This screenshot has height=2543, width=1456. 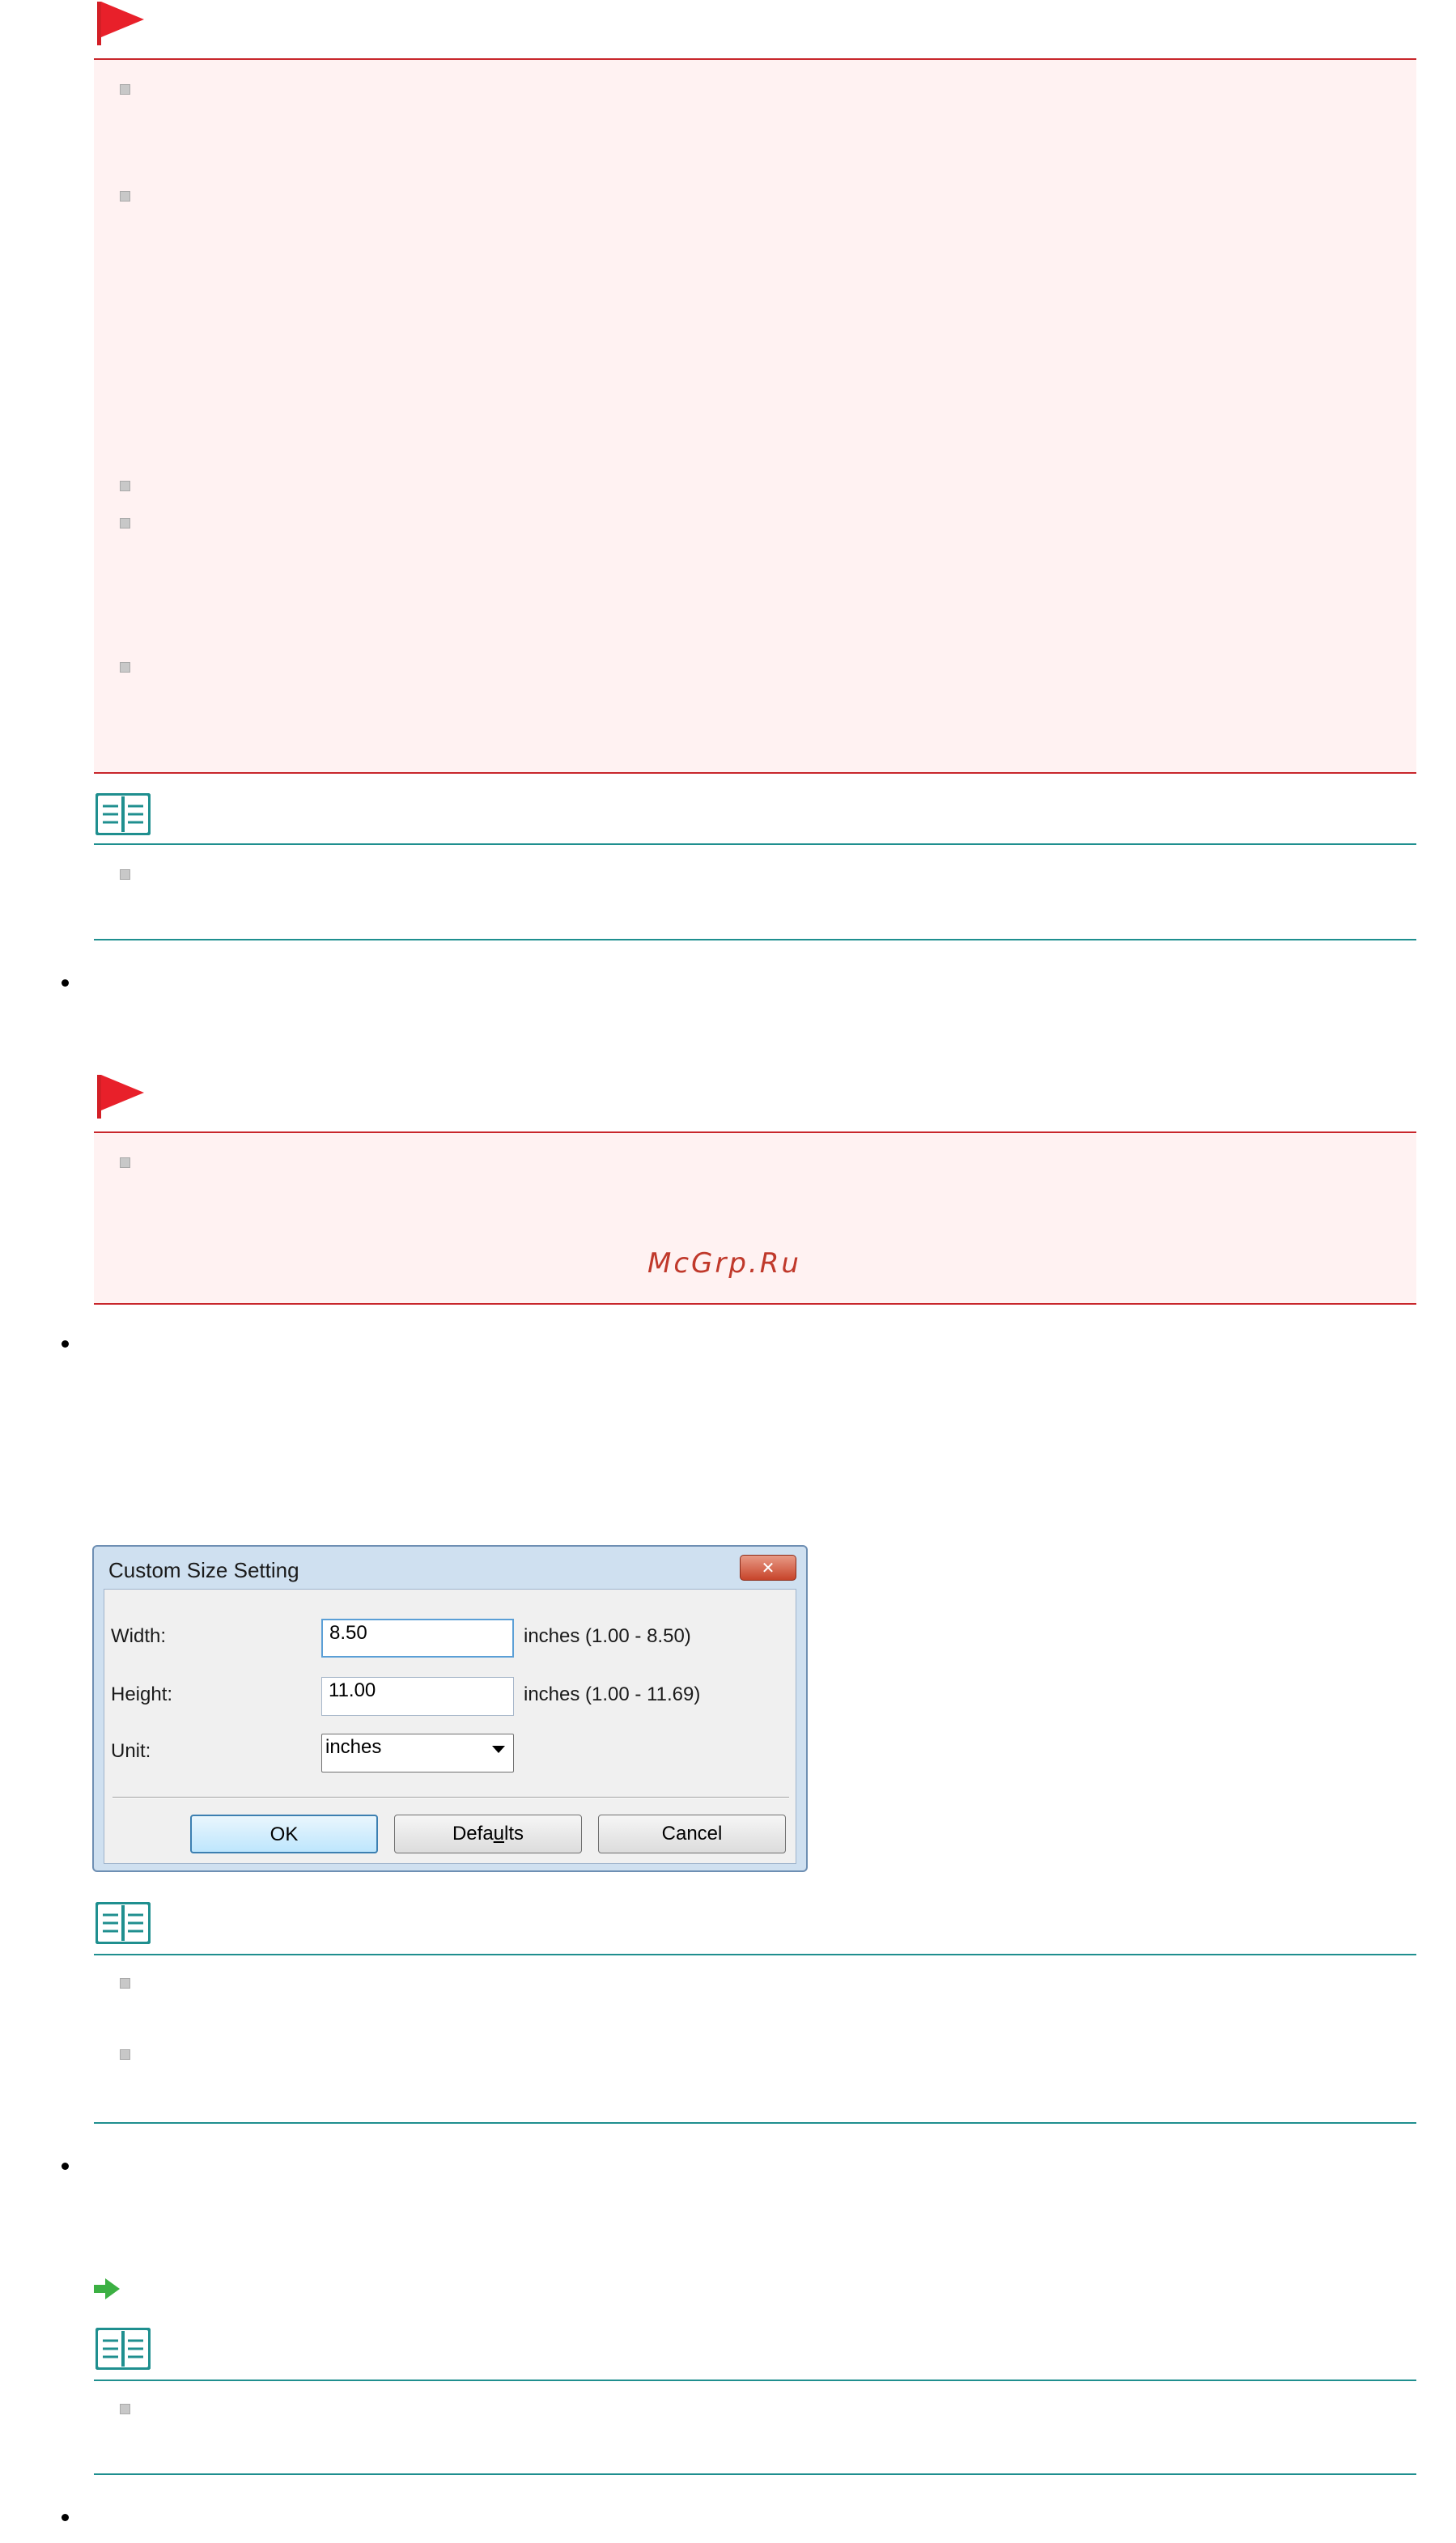 I want to click on close-button: ✕, so click(x=768, y=1568).